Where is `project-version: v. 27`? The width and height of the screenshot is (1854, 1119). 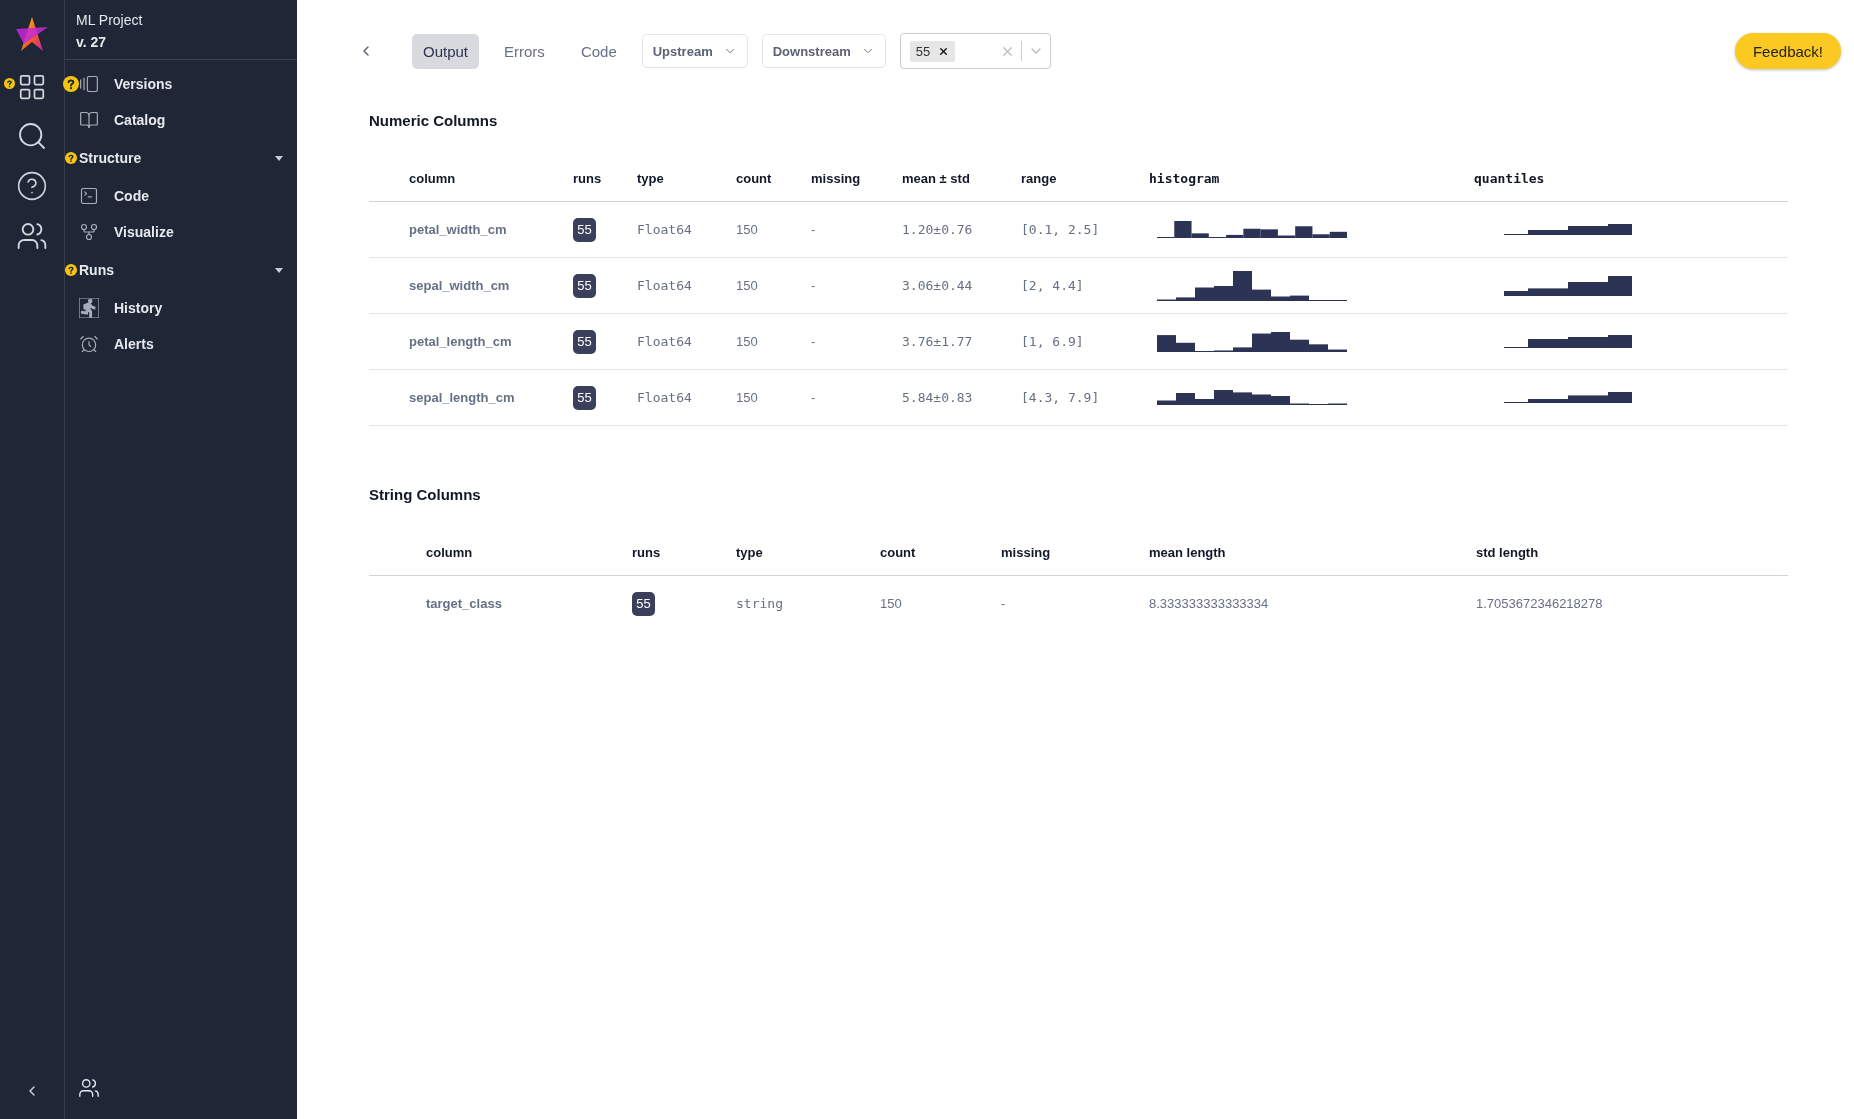
project-version: v. 27 is located at coordinates (92, 42).